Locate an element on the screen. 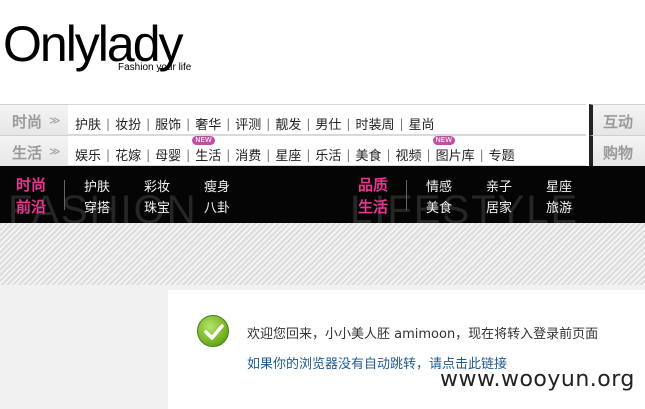 The width and height of the screenshot is (645, 409). nav-item: 星尚 is located at coordinates (422, 123).